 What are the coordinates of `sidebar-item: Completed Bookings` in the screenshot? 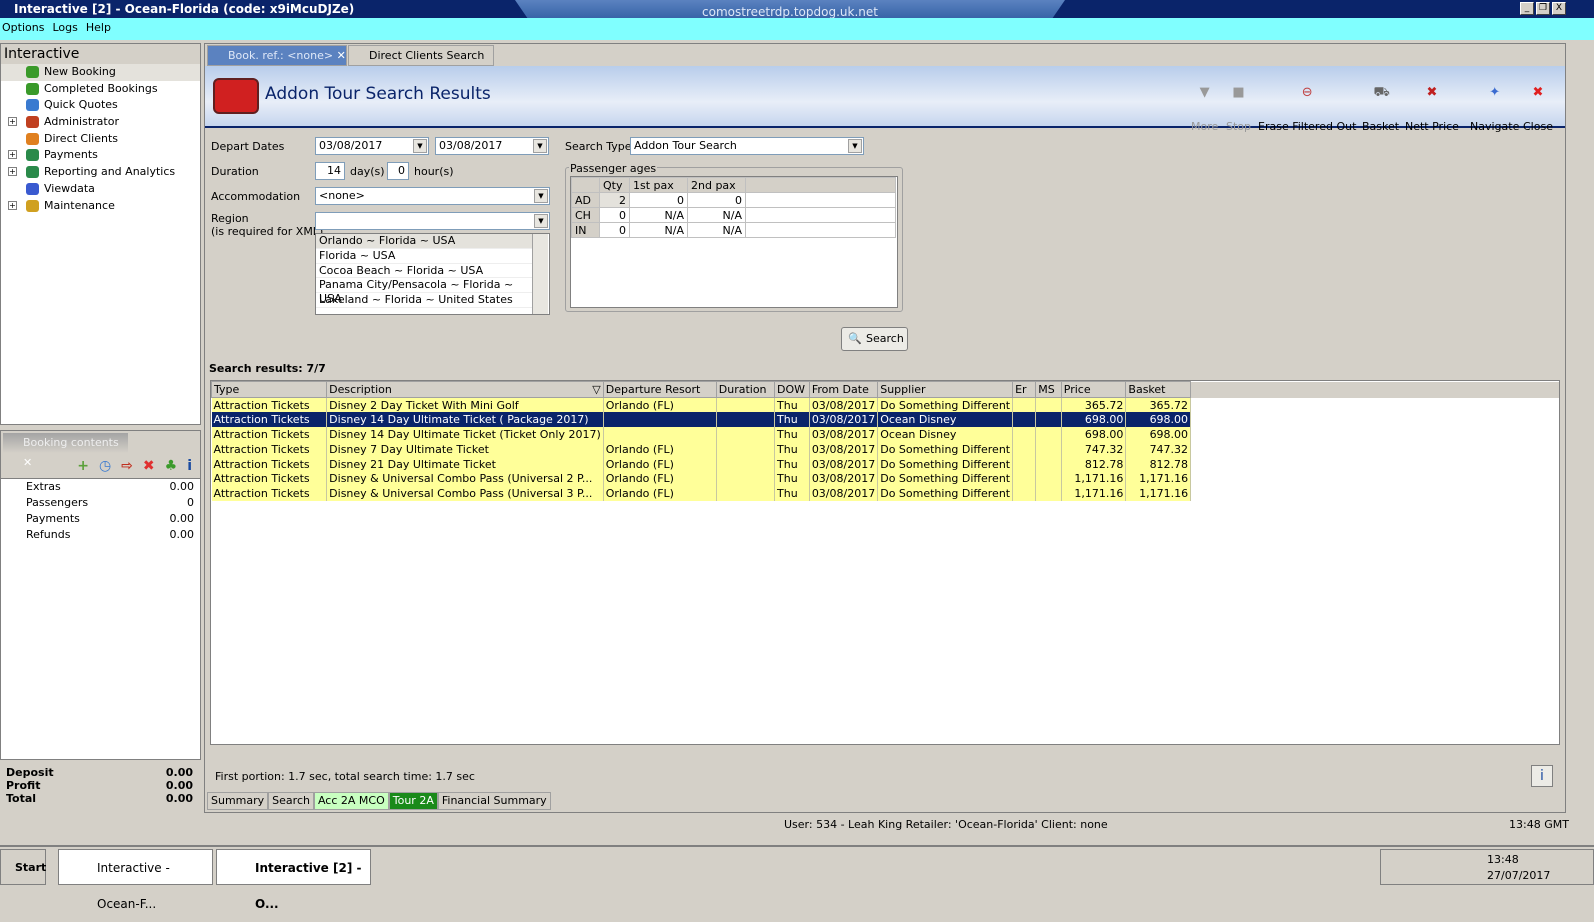 It's located at (100, 89).